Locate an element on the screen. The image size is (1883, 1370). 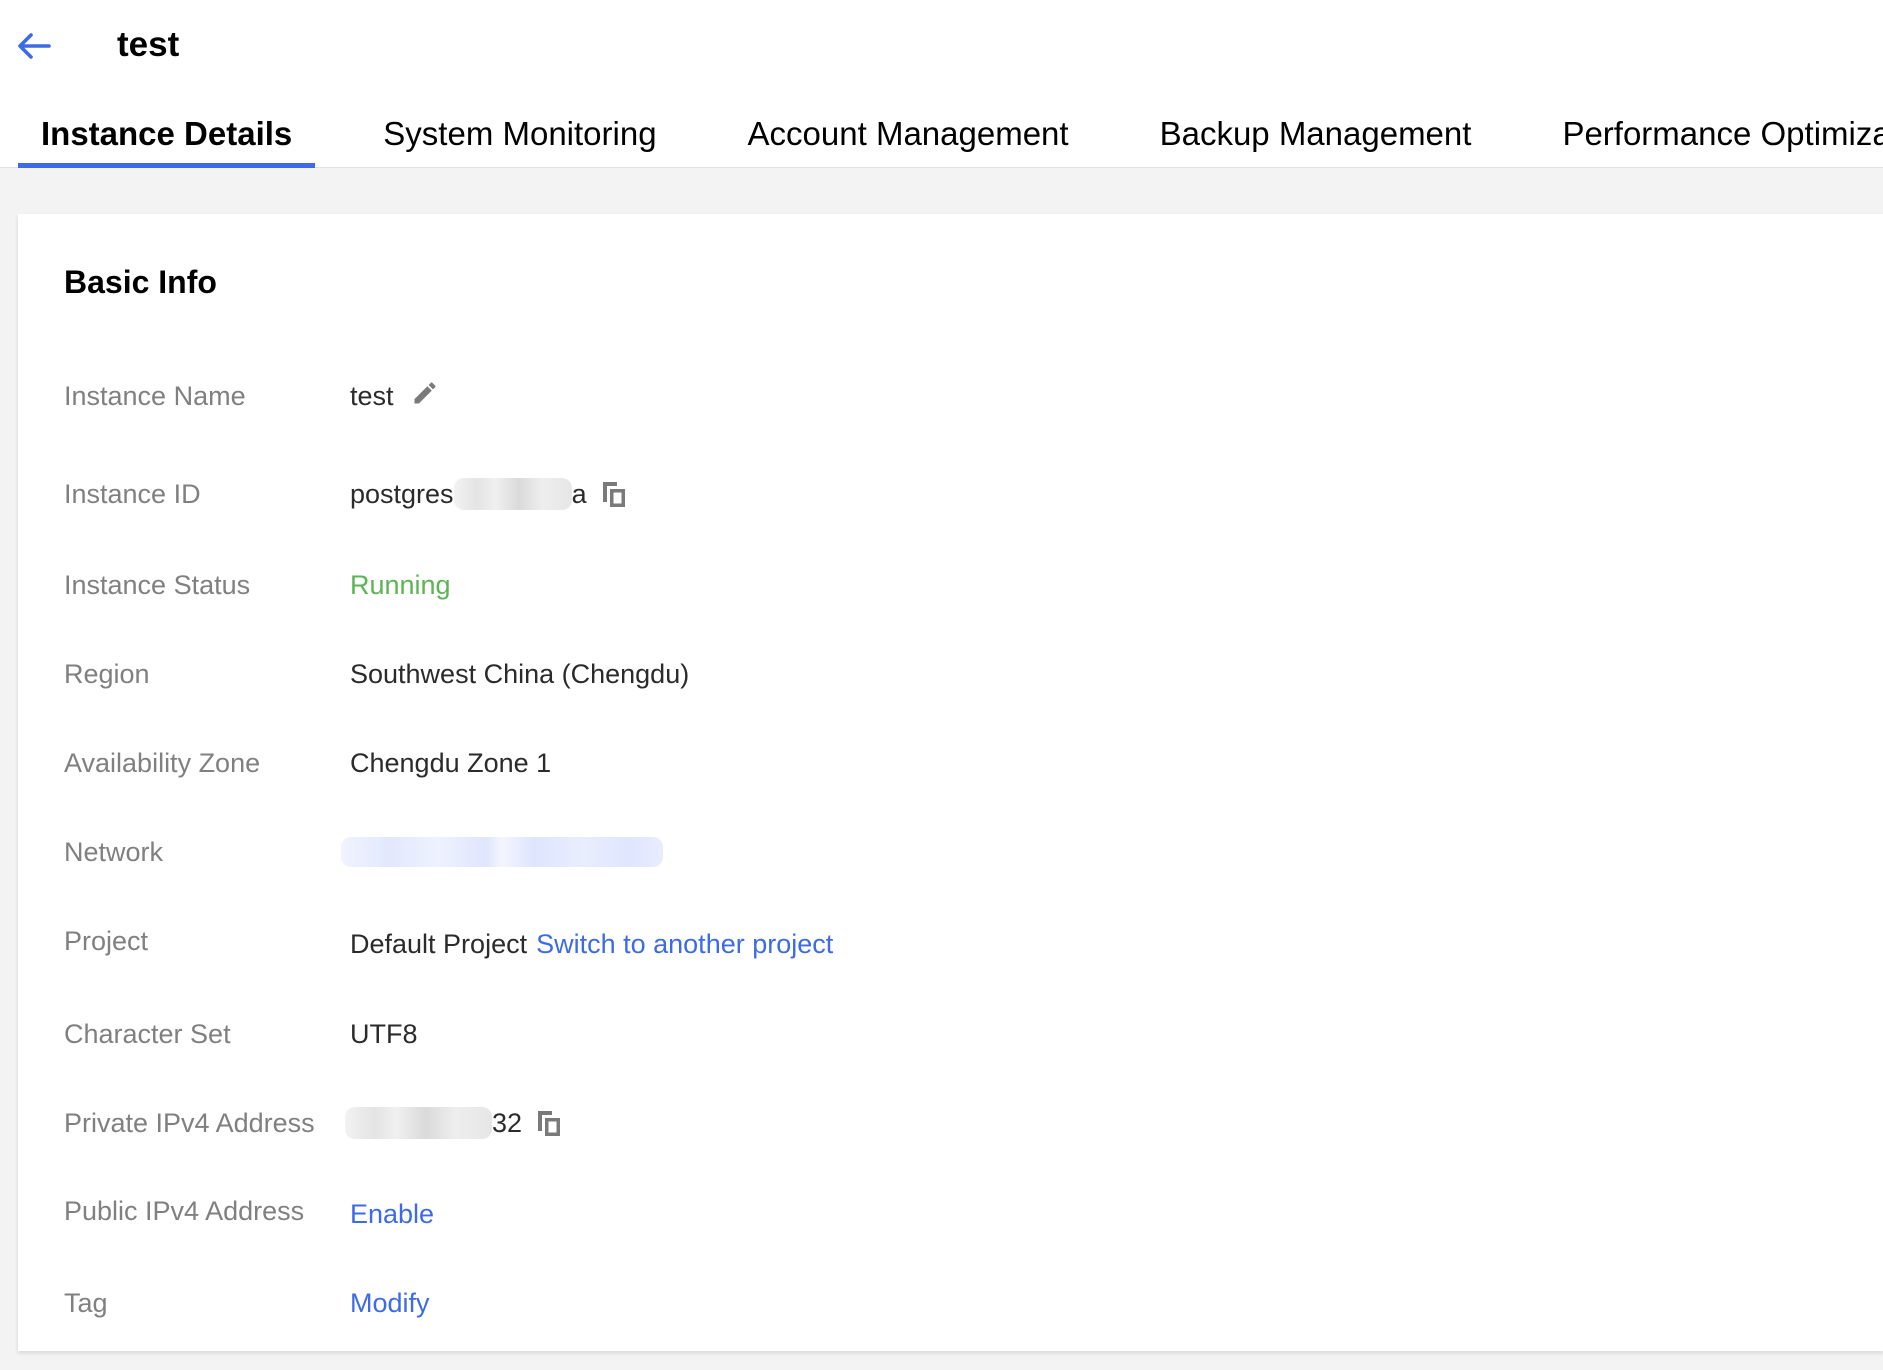
status-badge: Running is located at coordinates (400, 584).